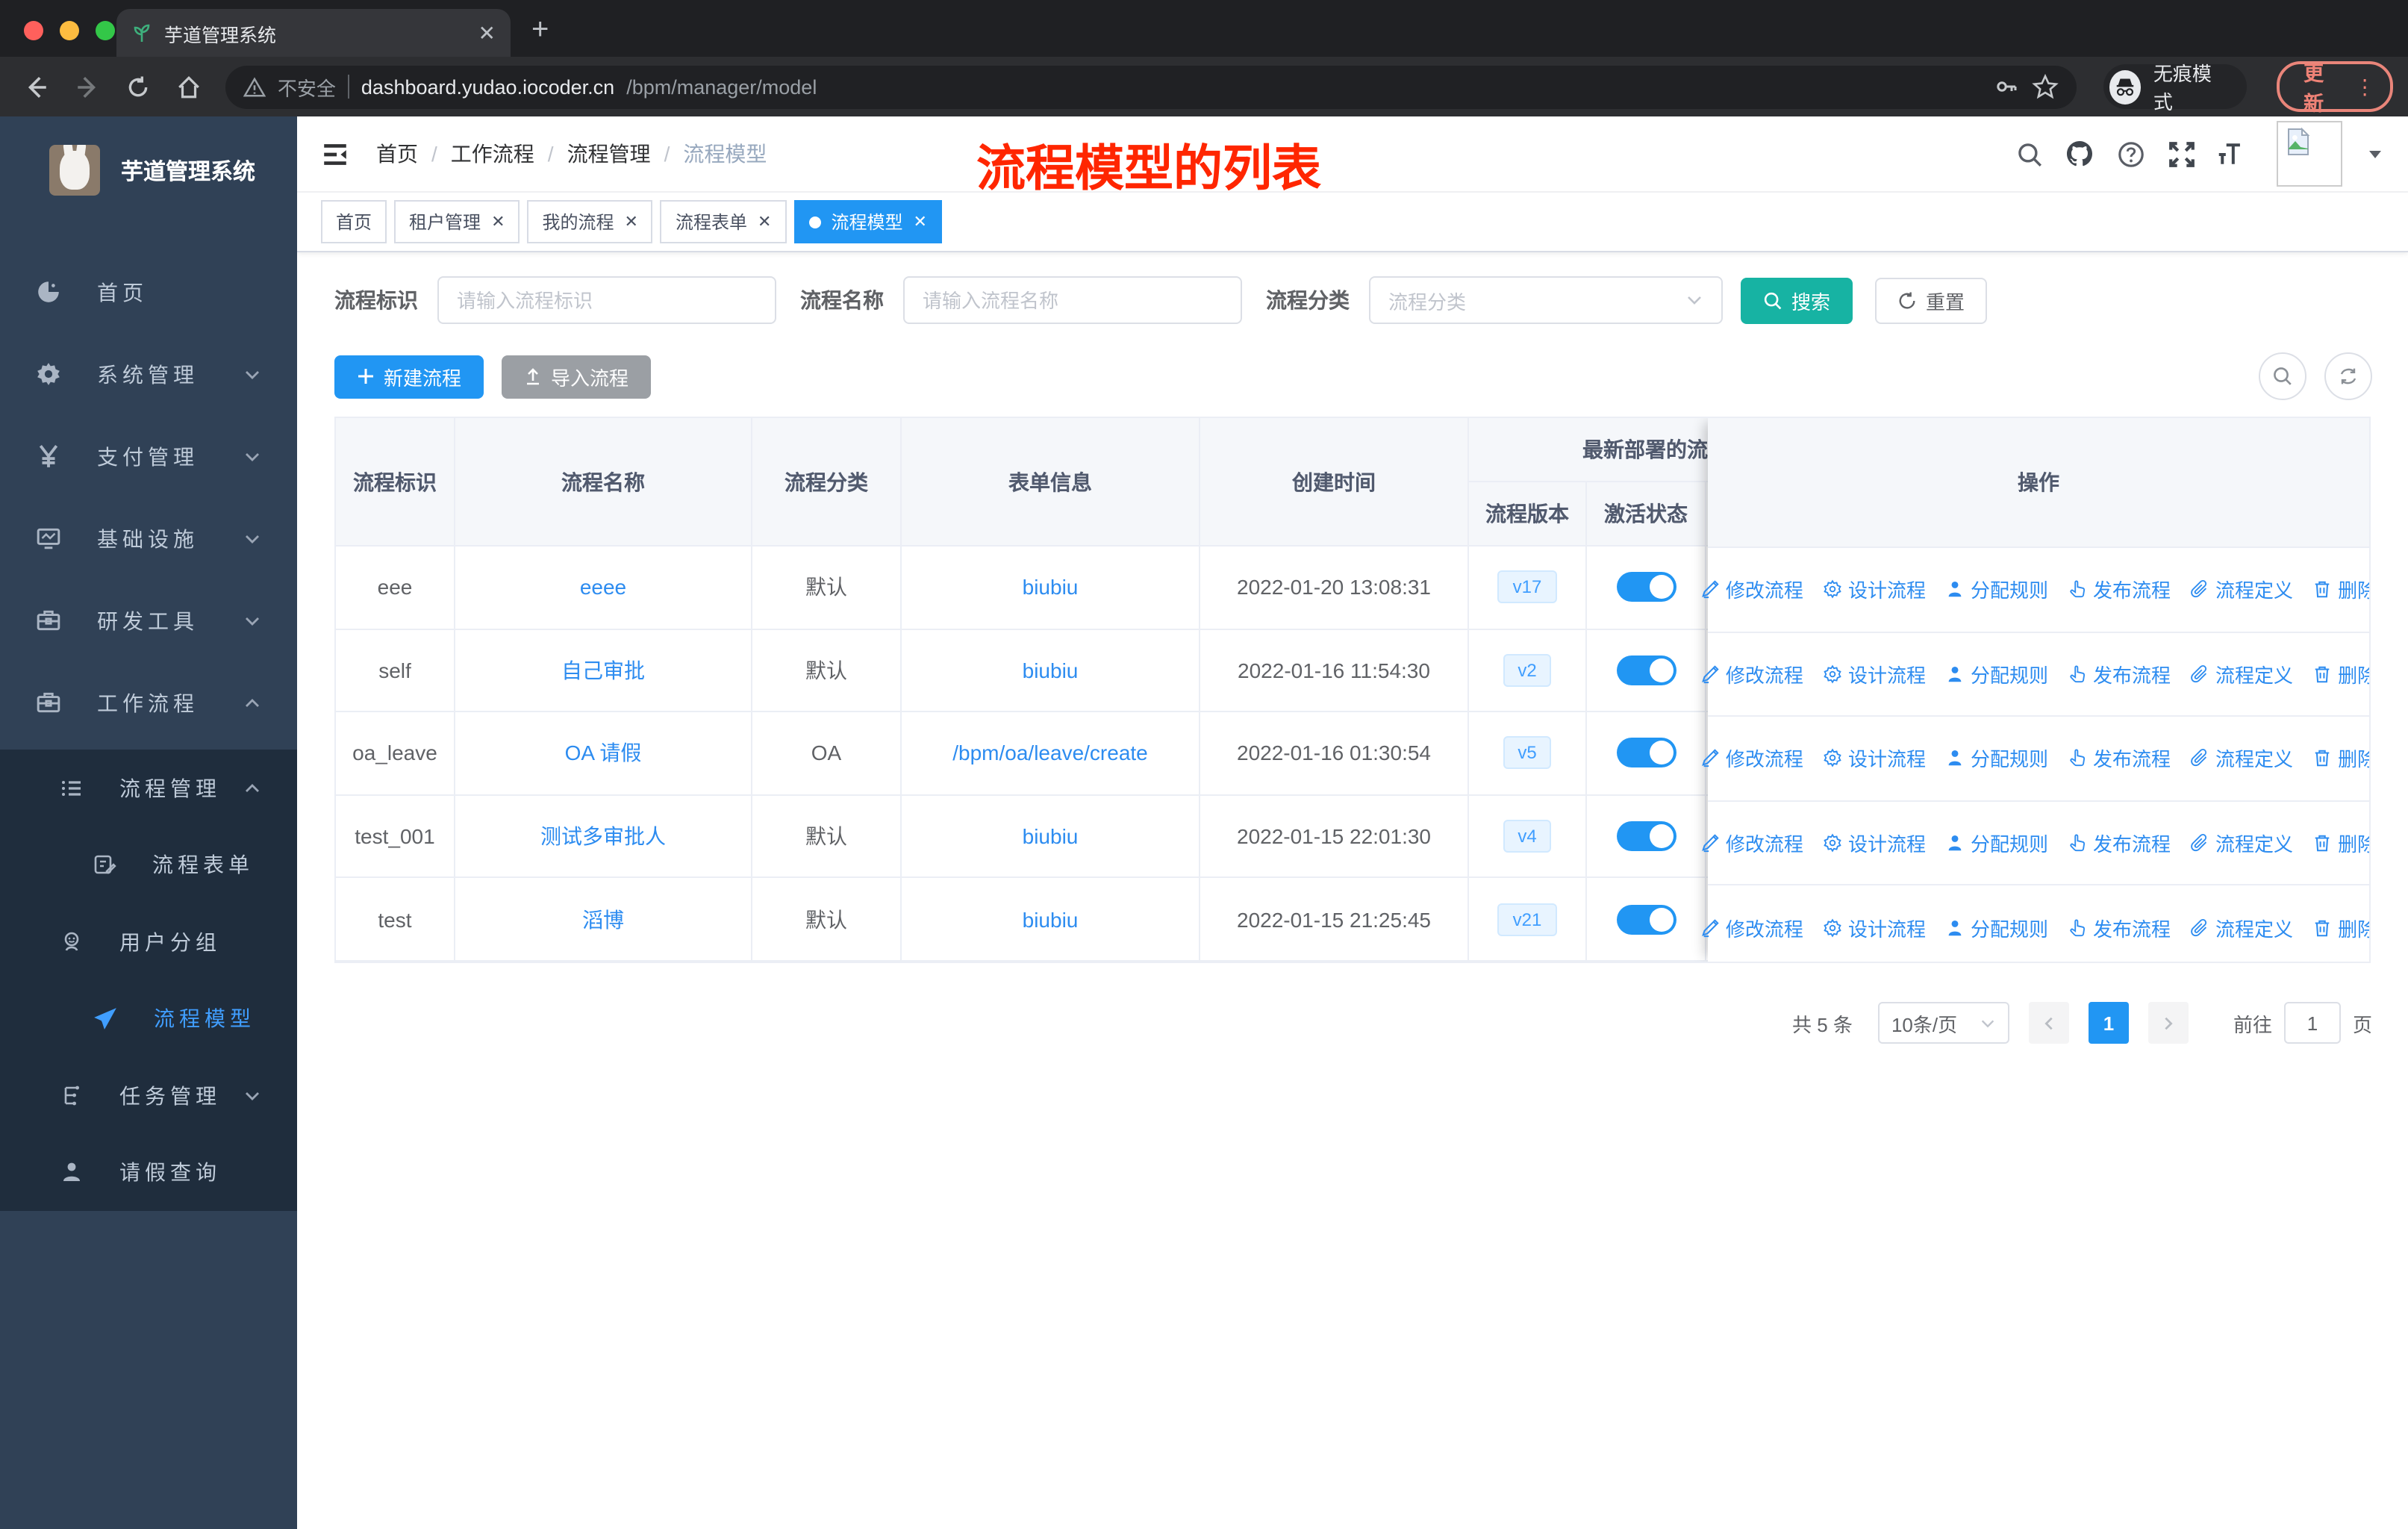 Image resolution: width=2408 pixels, height=1529 pixels. I want to click on home-button, so click(189, 86).